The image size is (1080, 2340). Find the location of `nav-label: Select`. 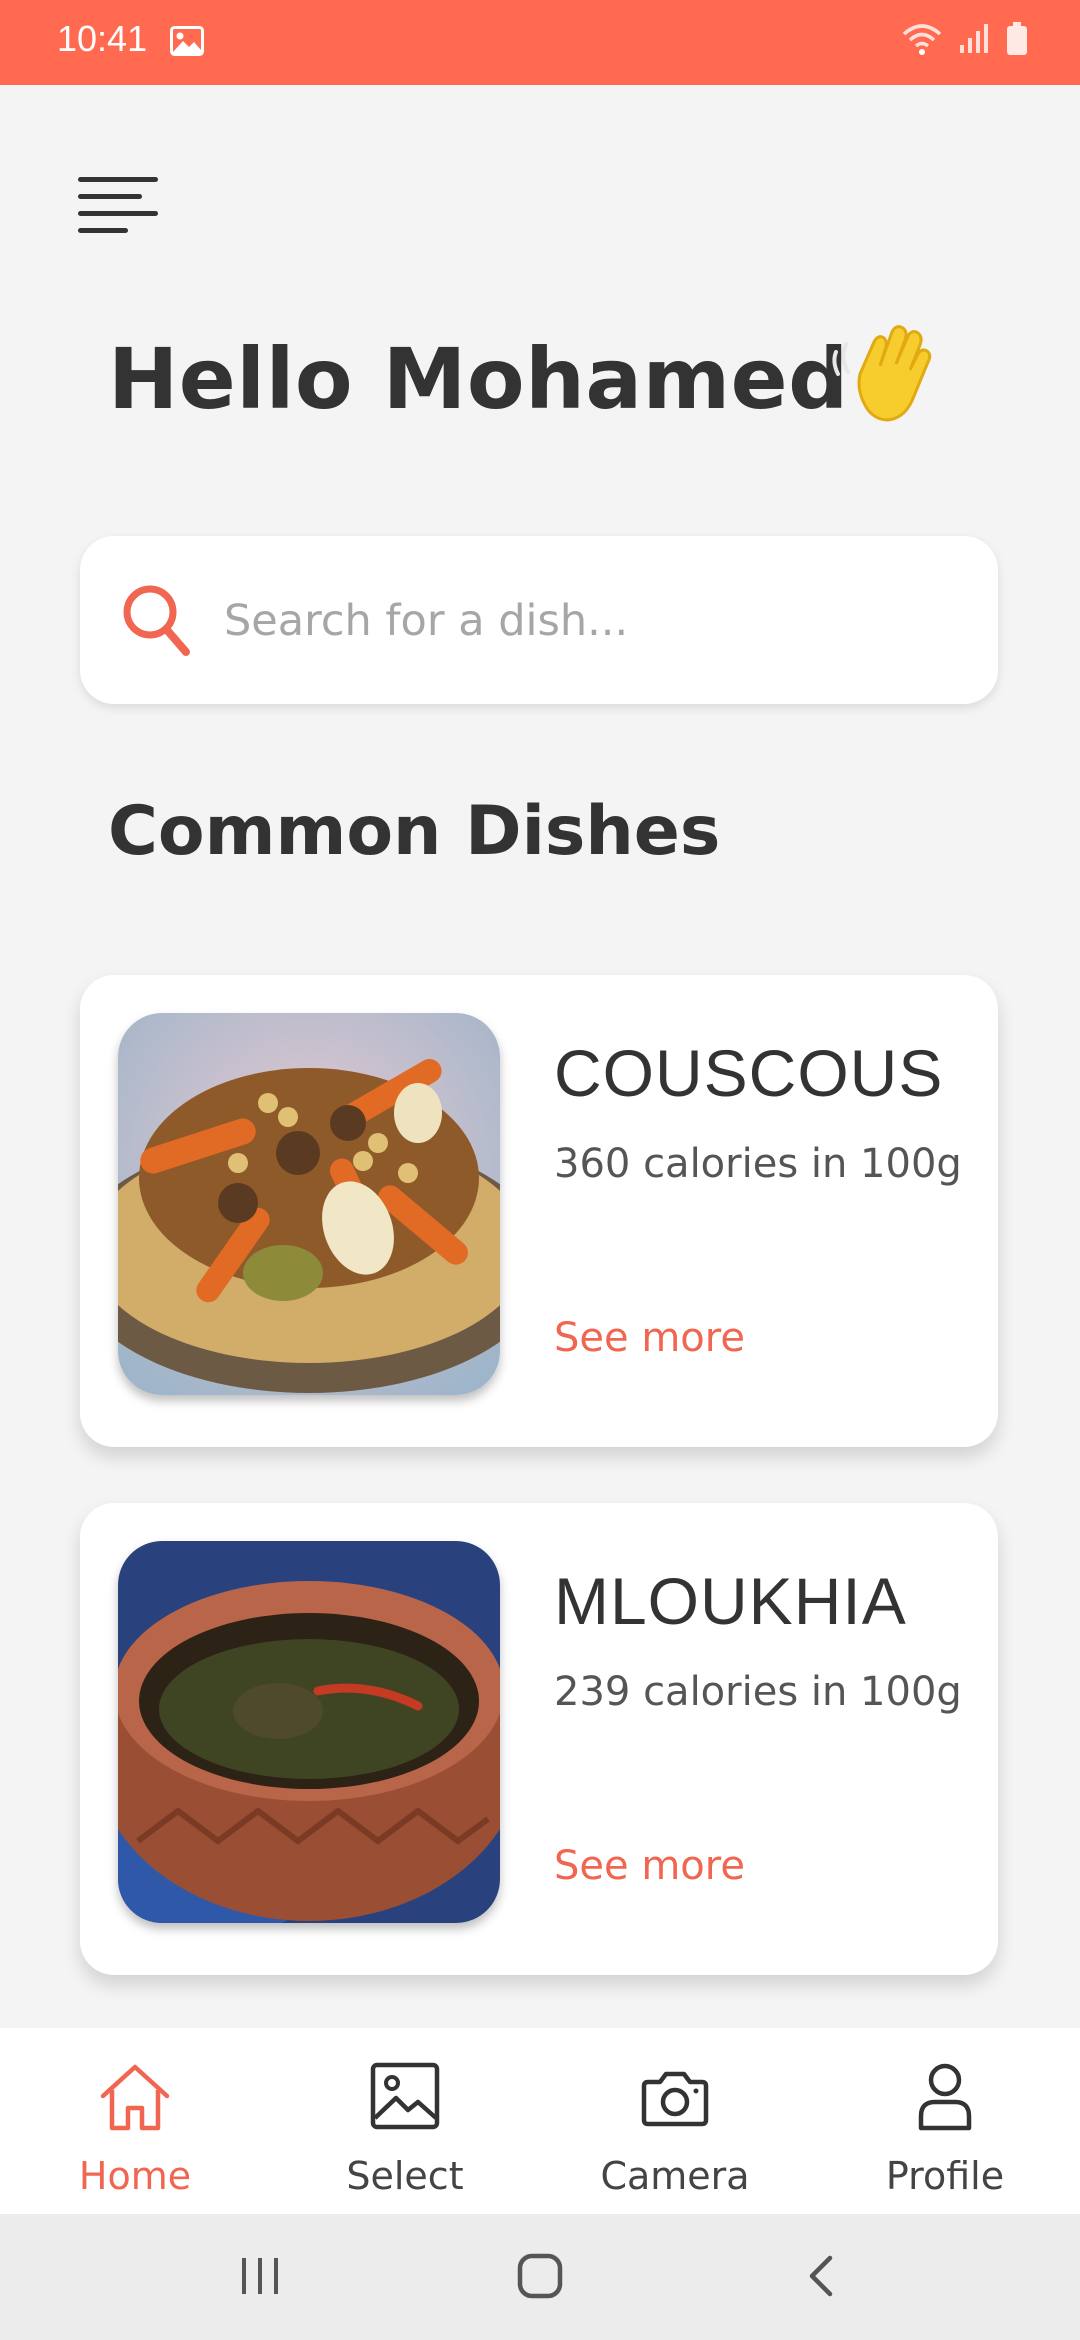

nav-label: Select is located at coordinates (405, 2176).